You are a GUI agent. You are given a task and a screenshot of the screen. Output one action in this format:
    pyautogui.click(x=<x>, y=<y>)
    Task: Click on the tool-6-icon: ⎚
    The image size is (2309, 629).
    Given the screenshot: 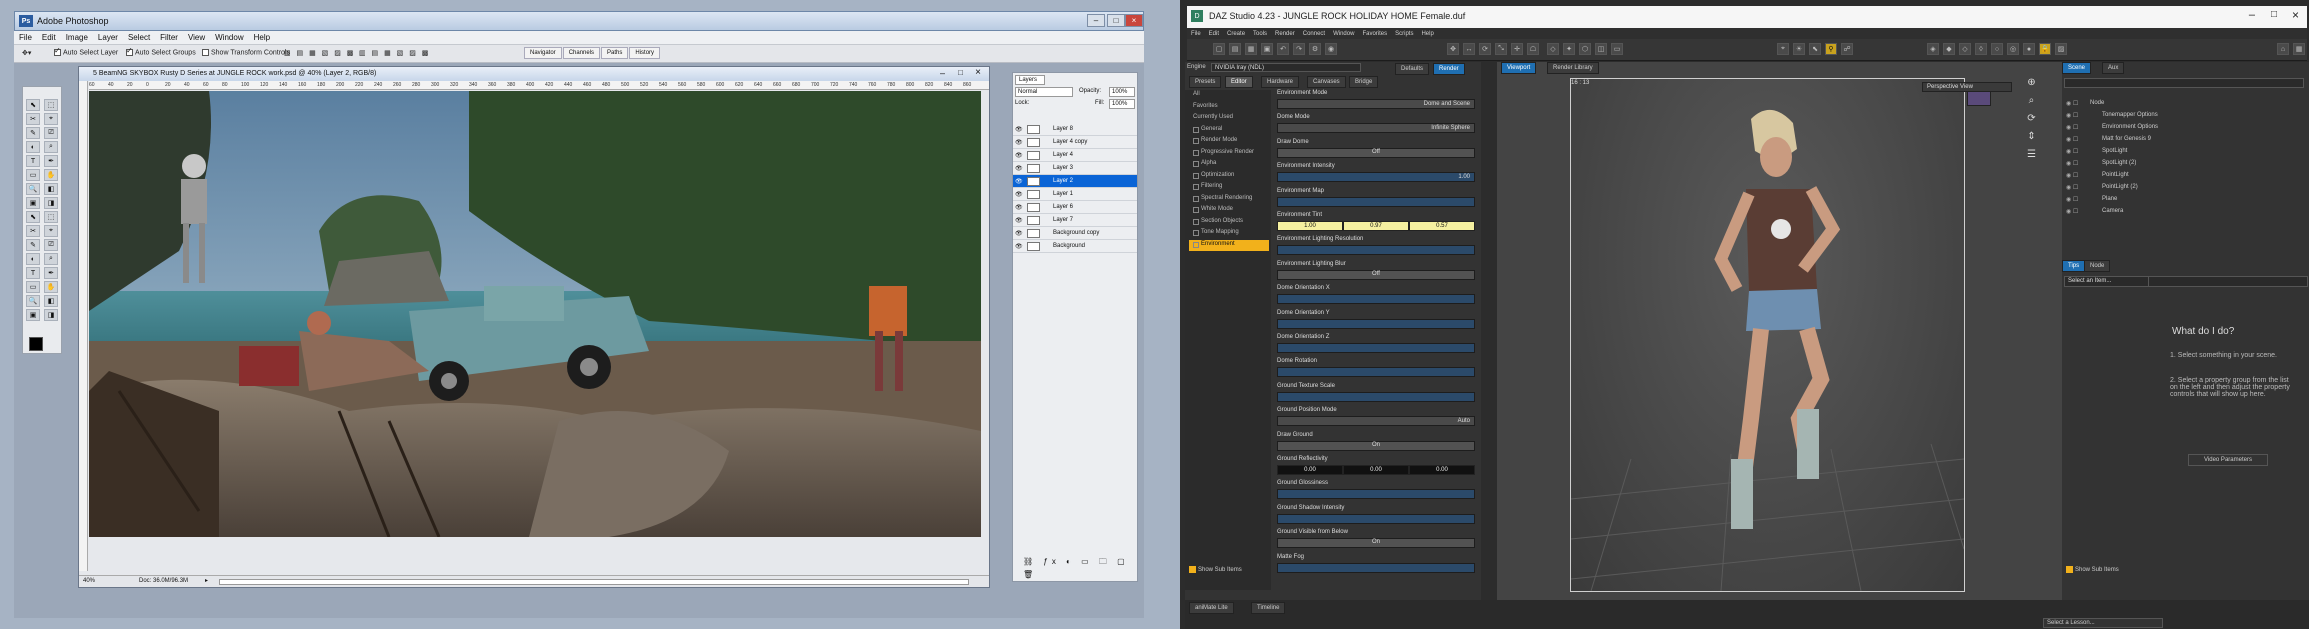 What is the action you would take?
    pyautogui.click(x=51, y=133)
    